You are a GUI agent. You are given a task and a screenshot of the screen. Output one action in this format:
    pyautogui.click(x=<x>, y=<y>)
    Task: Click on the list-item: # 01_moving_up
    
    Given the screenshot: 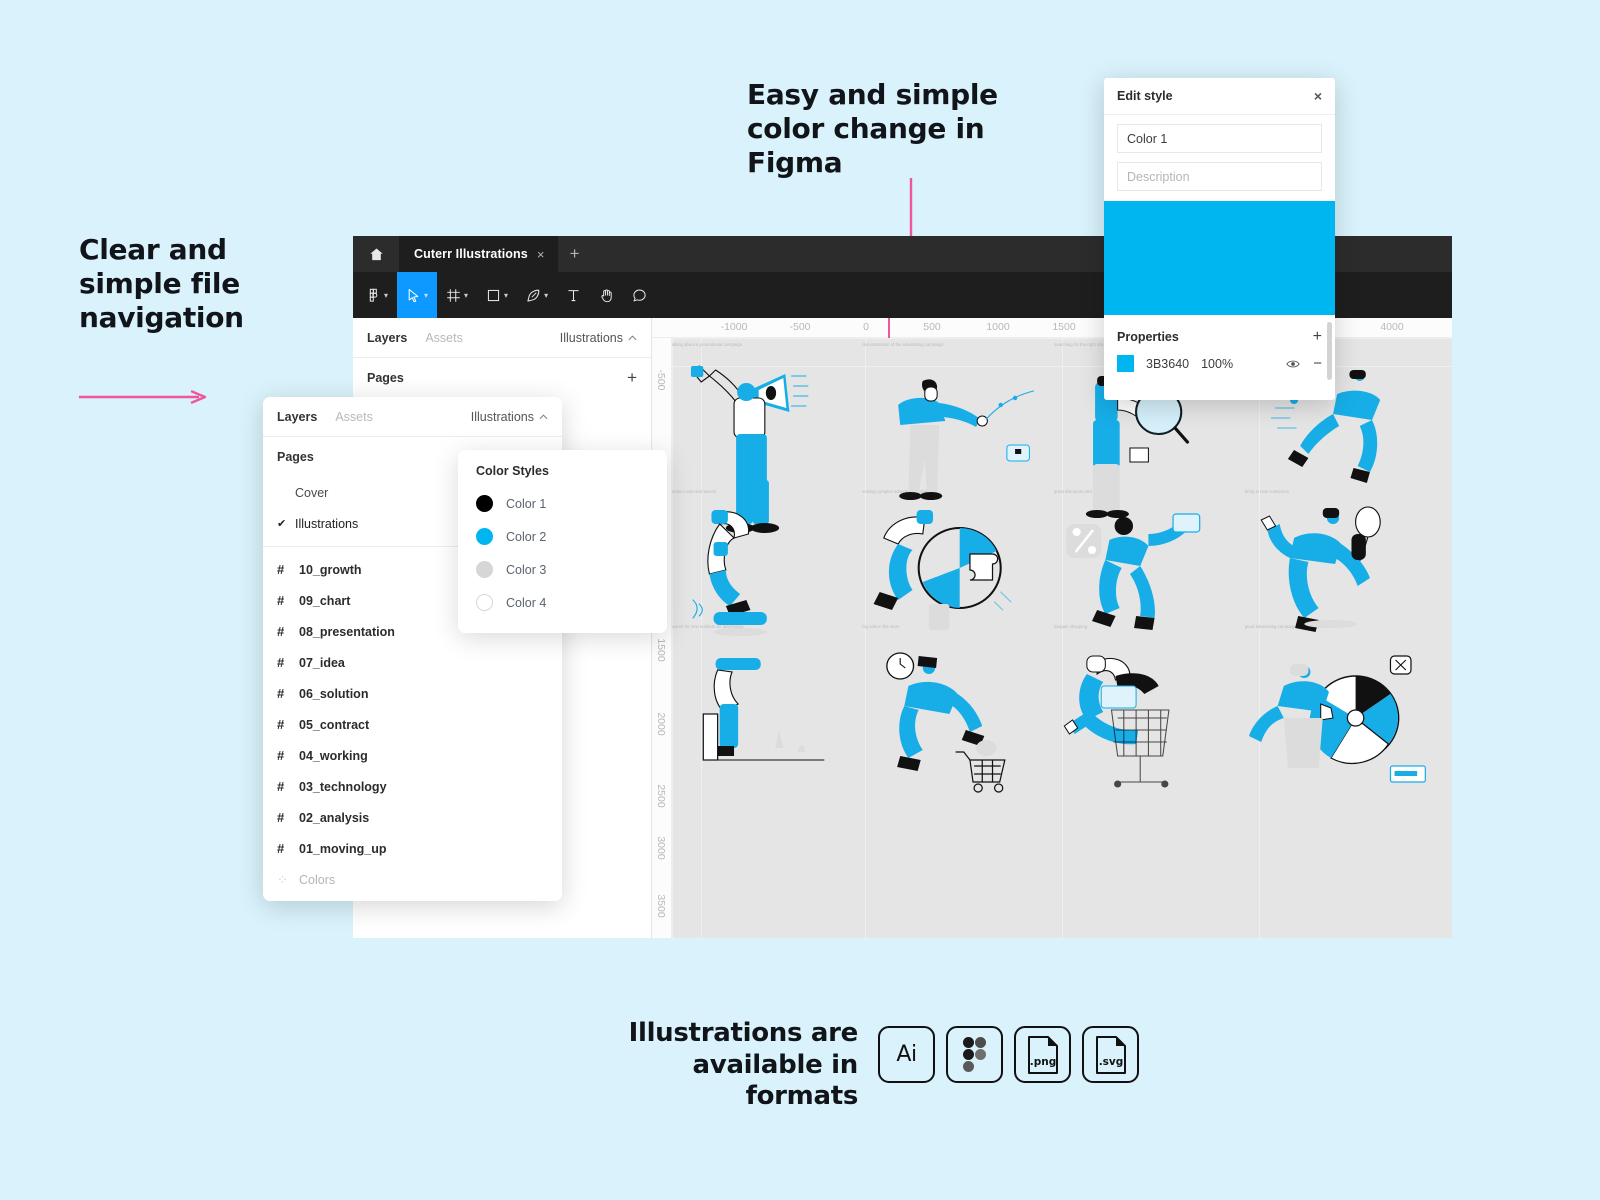 What is the action you would take?
    pyautogui.click(x=412, y=848)
    